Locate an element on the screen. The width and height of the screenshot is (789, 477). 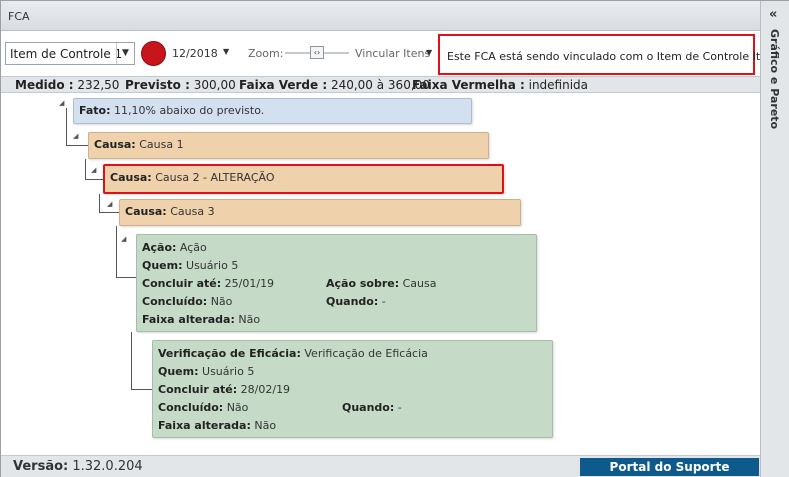
control-item-select: Item de Controle 1 ▼ is located at coordinates (70, 53).